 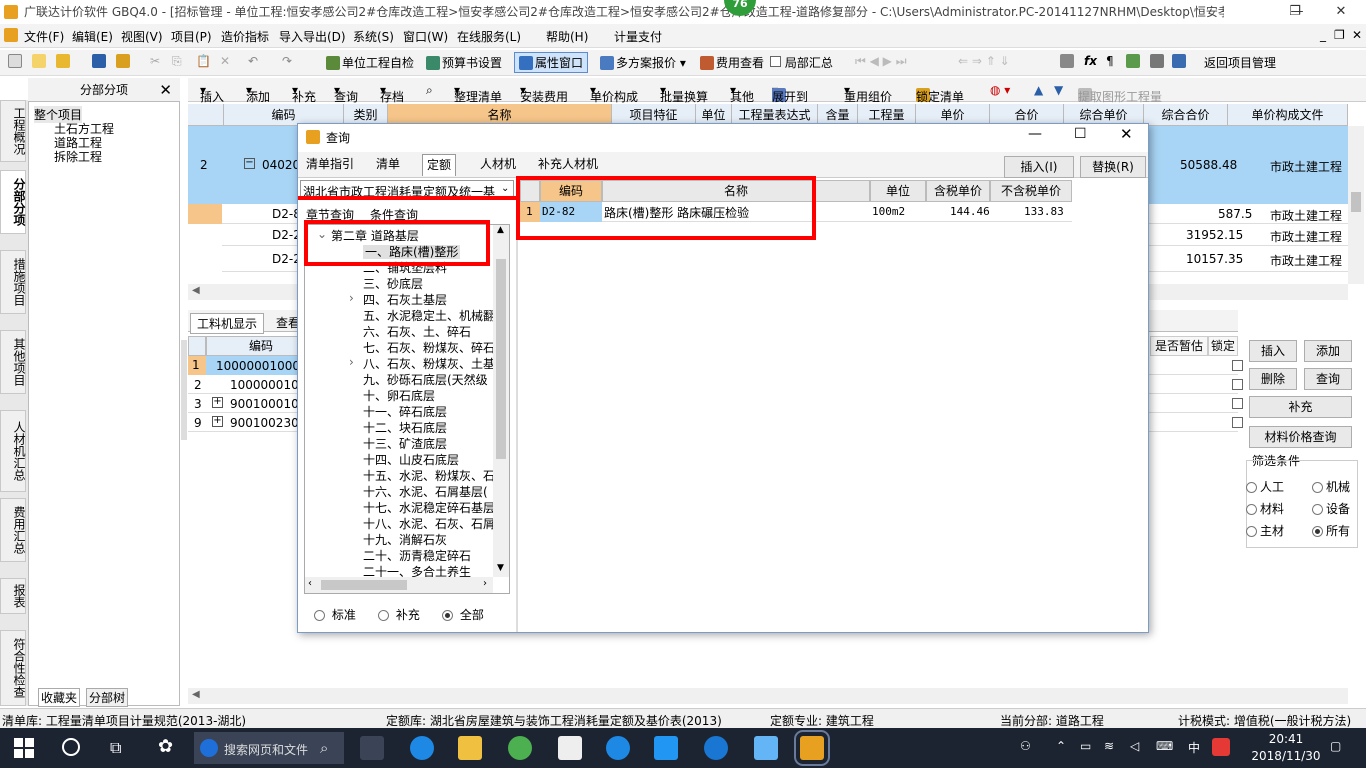 I want to click on tab-fee-summary: 费用汇总, so click(x=13, y=530).